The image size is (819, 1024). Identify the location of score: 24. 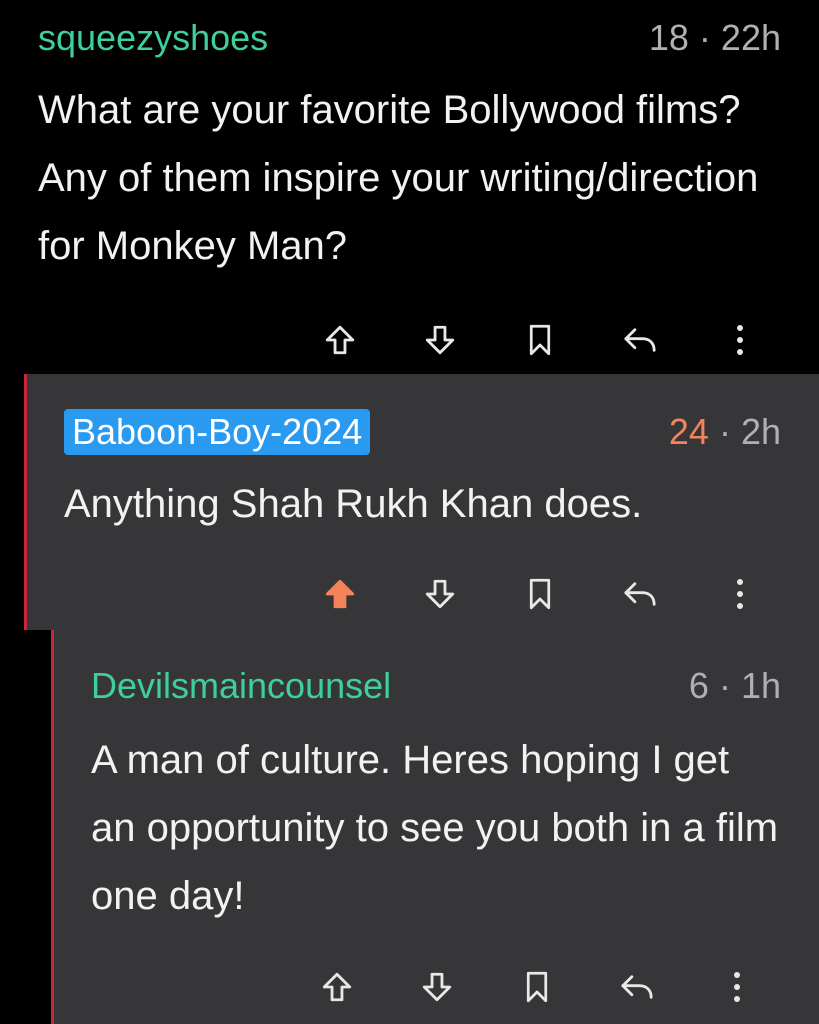
(688, 431).